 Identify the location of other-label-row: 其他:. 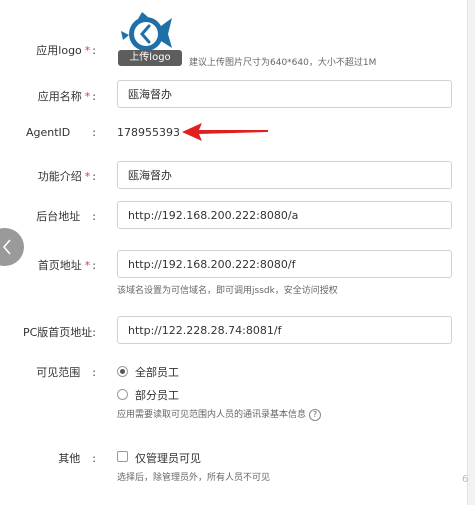
(48, 458).